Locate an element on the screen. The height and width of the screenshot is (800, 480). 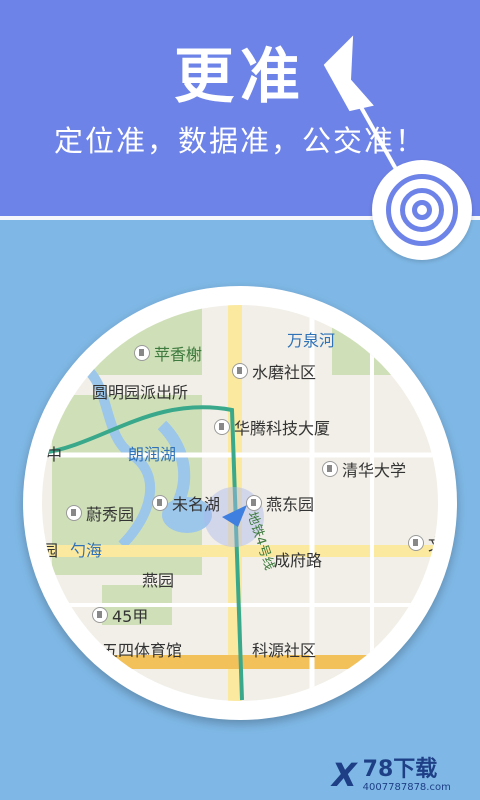
label-langrunhu: 朗润湖 is located at coordinates (152, 454).